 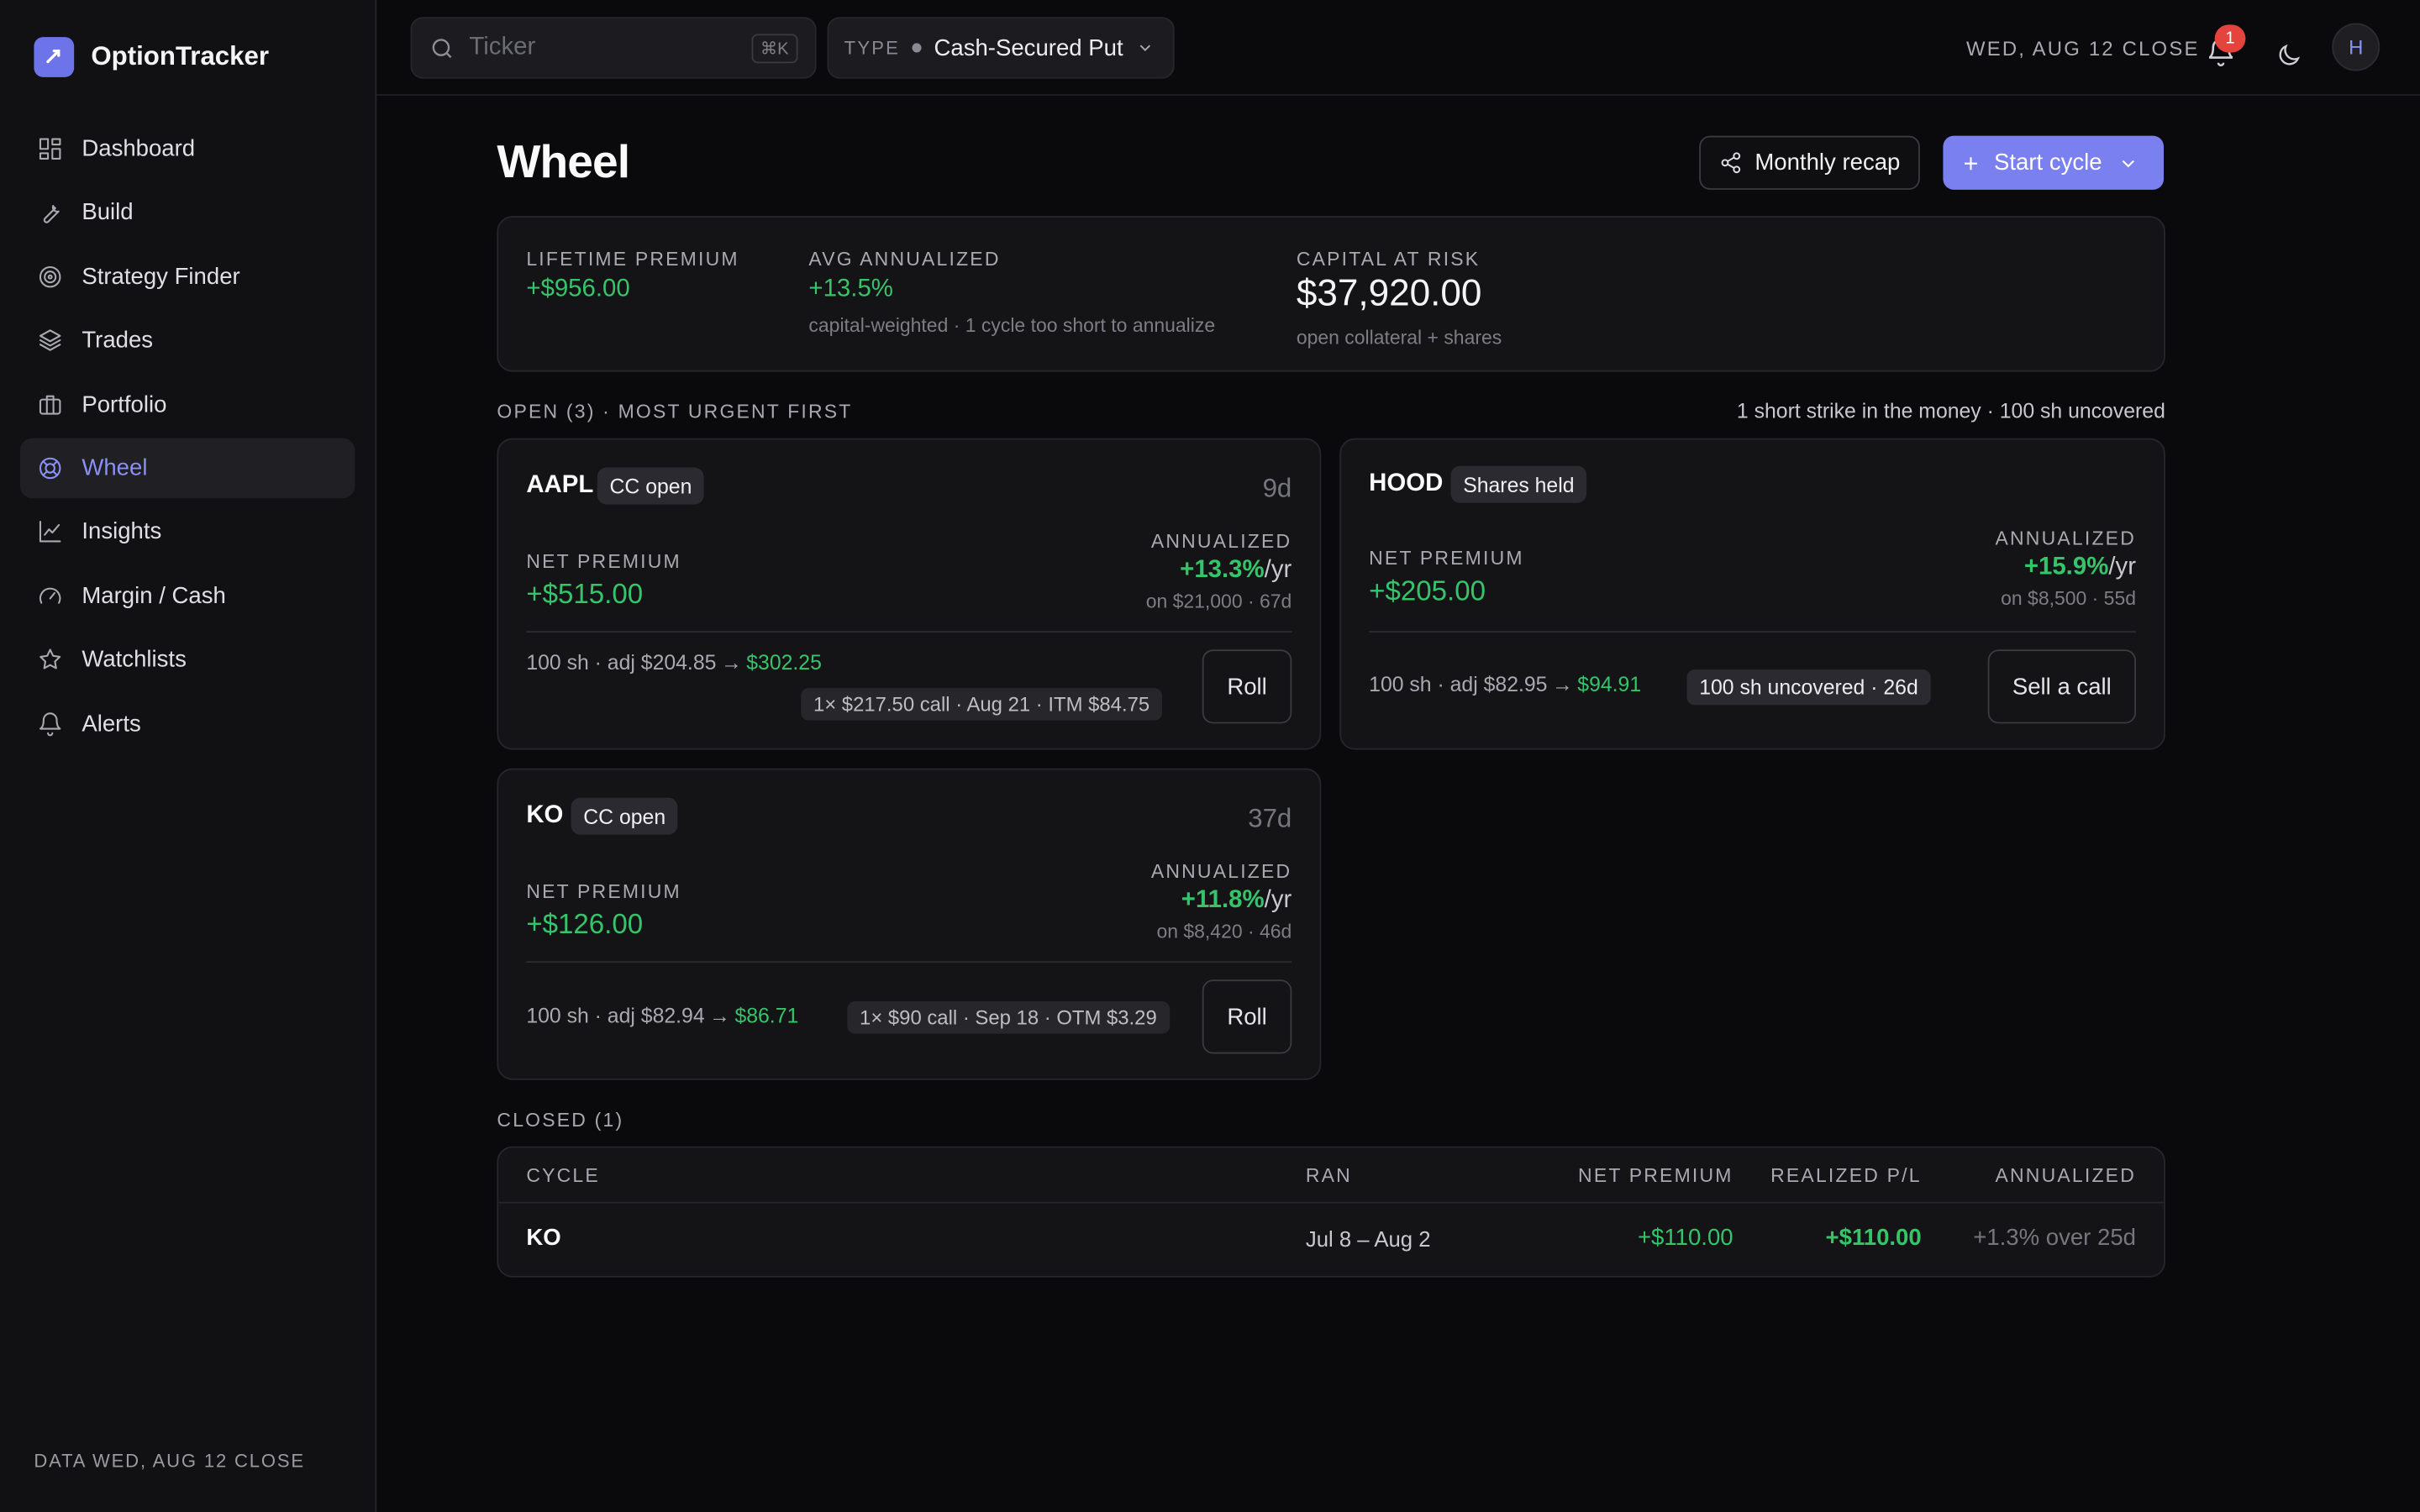 I want to click on sidebar-item-dashboard: Dashboard, so click(x=187, y=148).